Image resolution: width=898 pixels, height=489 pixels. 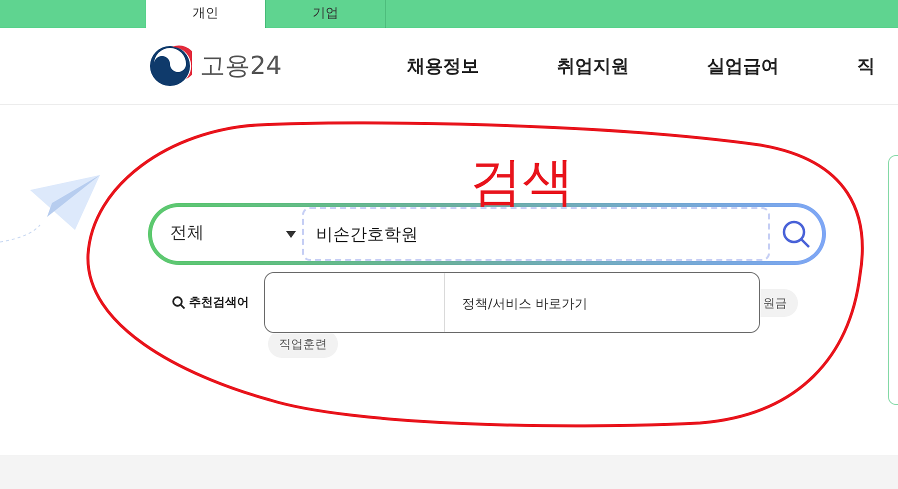 What do you see at coordinates (865, 66) in the screenshot?
I see `nav-link: 직` at bounding box center [865, 66].